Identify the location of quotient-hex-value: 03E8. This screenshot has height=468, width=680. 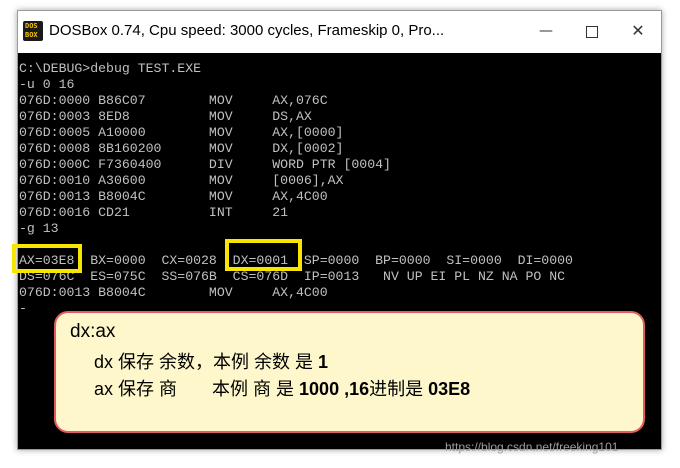
(449, 389).